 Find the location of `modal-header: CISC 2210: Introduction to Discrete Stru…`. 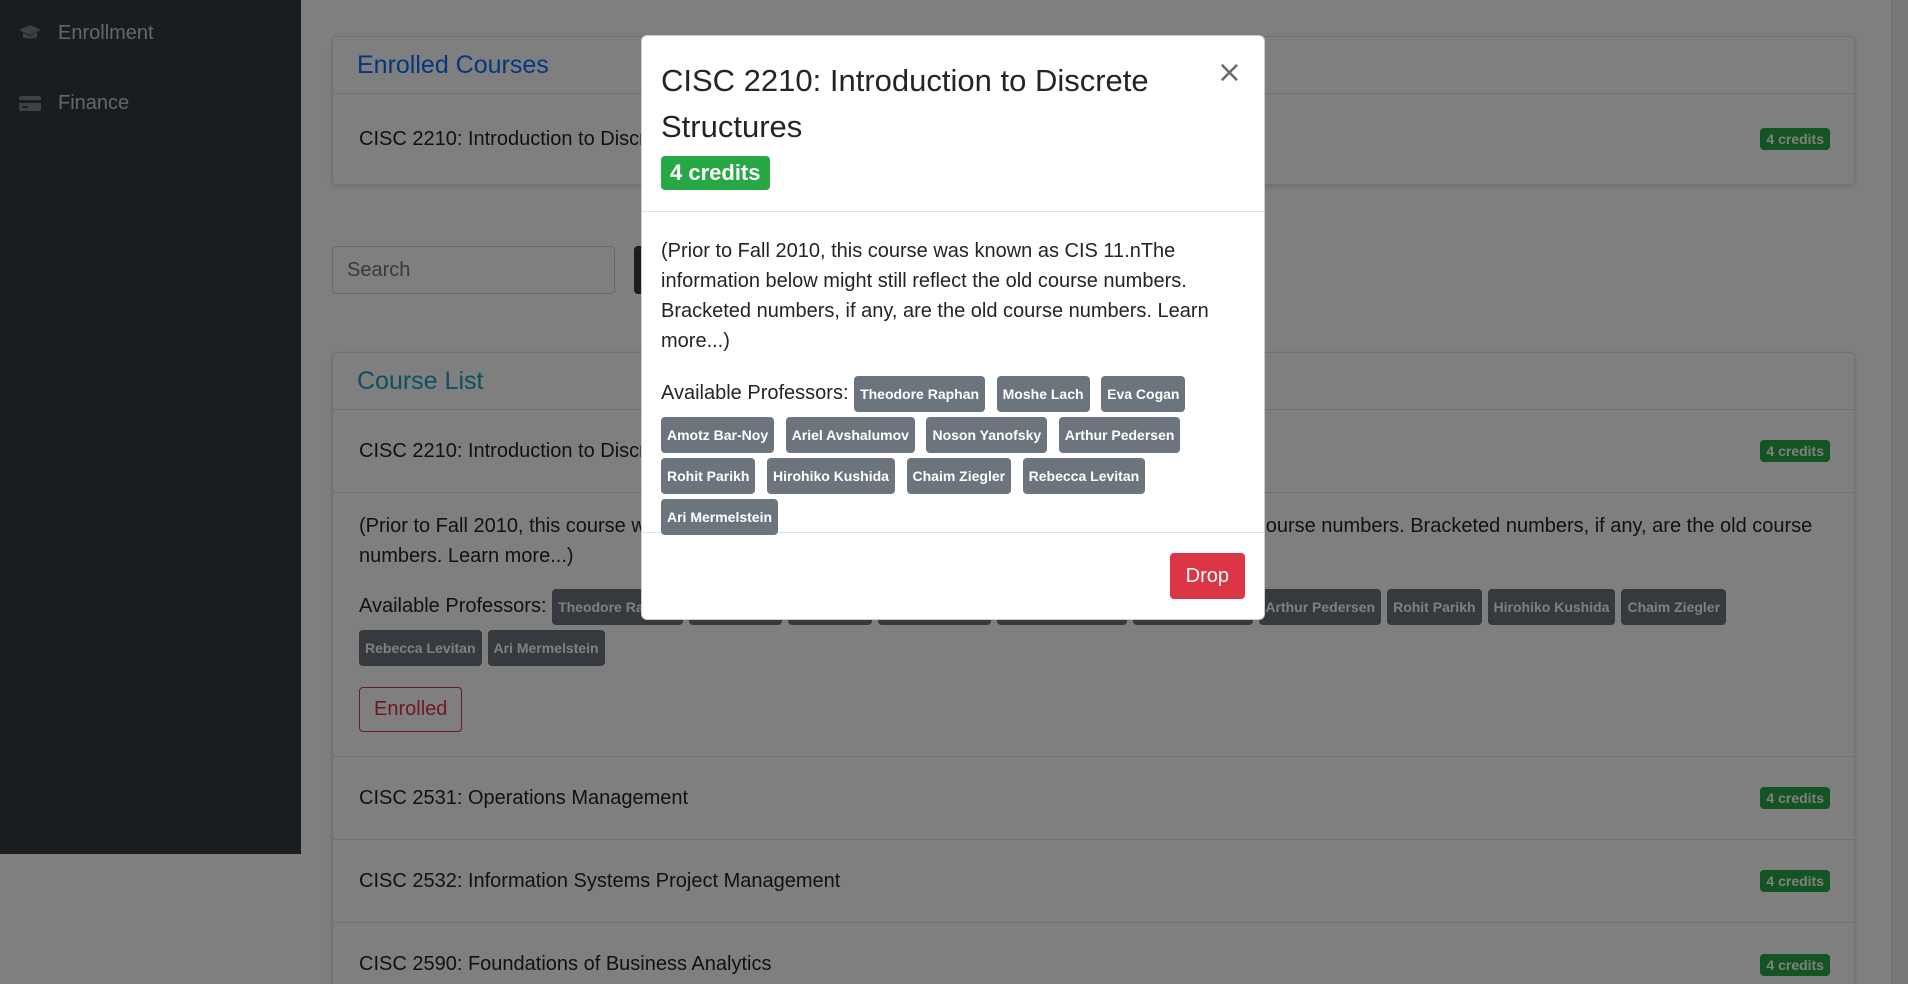

modal-header: CISC 2210: Introduction to Discrete Stru… is located at coordinates (953, 124).